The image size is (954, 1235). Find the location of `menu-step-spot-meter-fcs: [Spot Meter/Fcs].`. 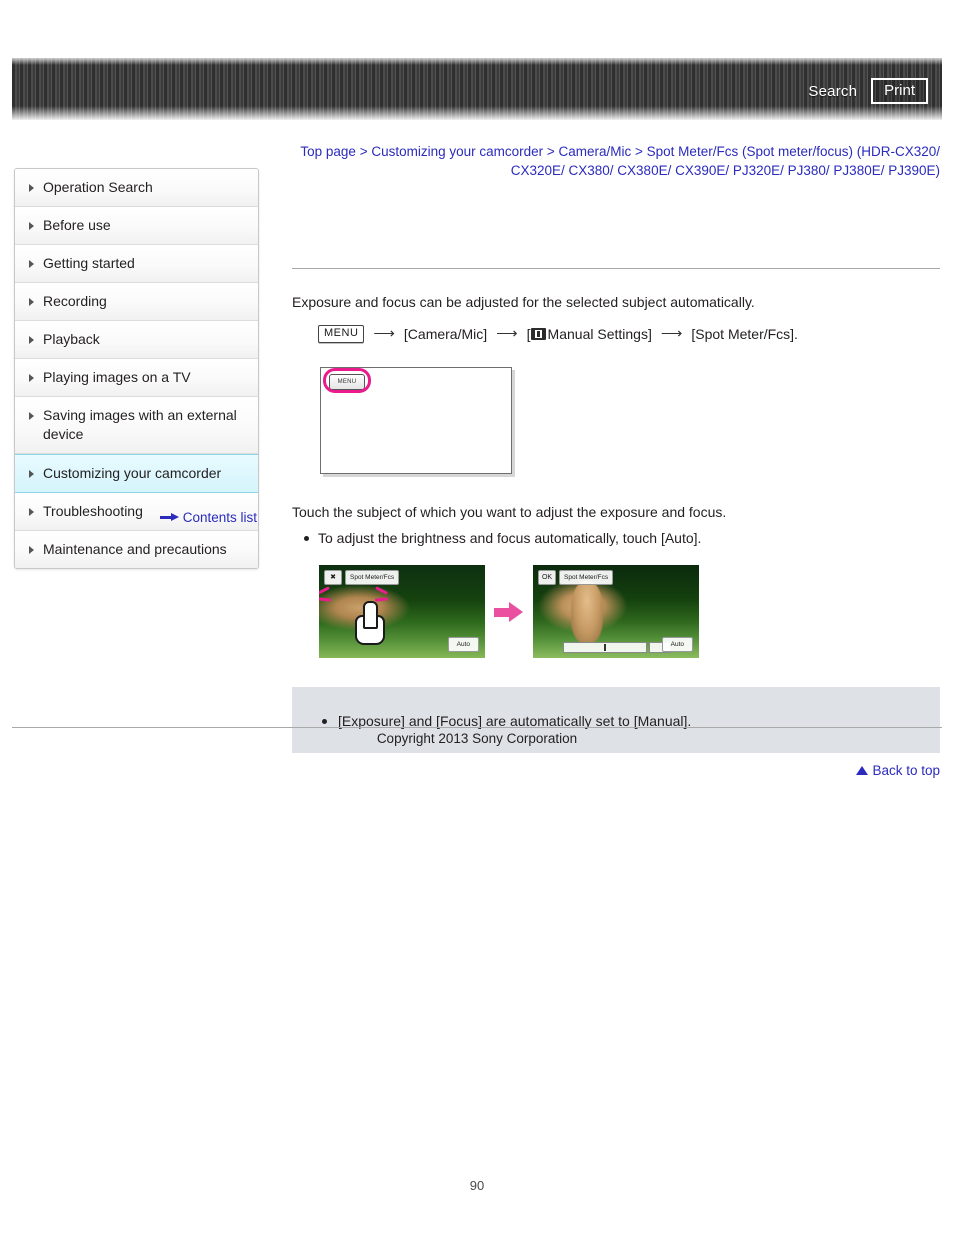

menu-step-spot-meter-fcs: [Spot Meter/Fcs]. is located at coordinates (744, 334).